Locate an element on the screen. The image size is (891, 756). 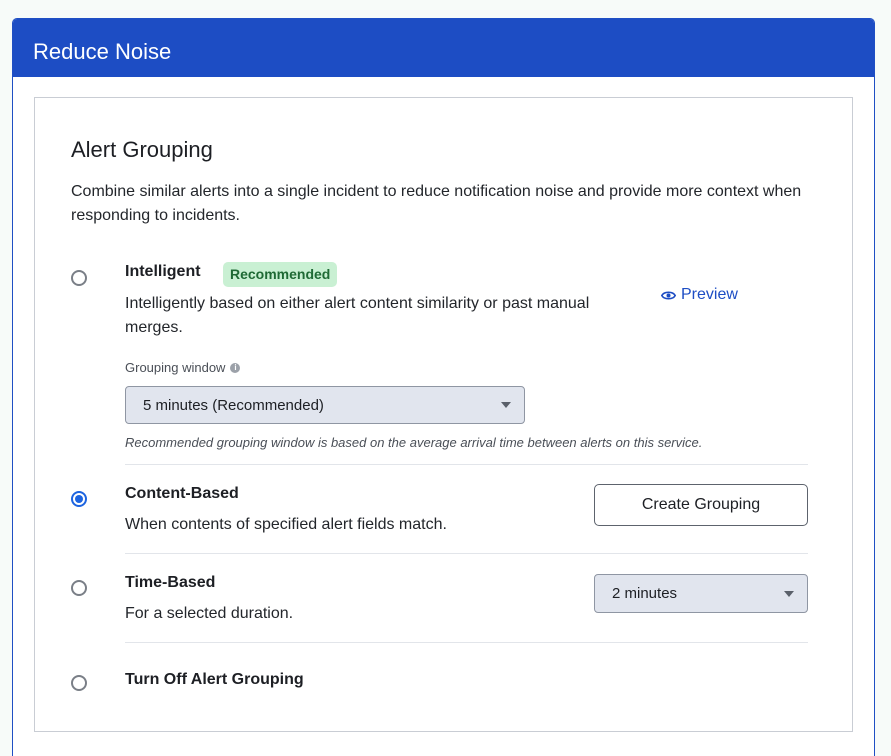
time-based-duration-select: 2 minutes is located at coordinates (701, 593).